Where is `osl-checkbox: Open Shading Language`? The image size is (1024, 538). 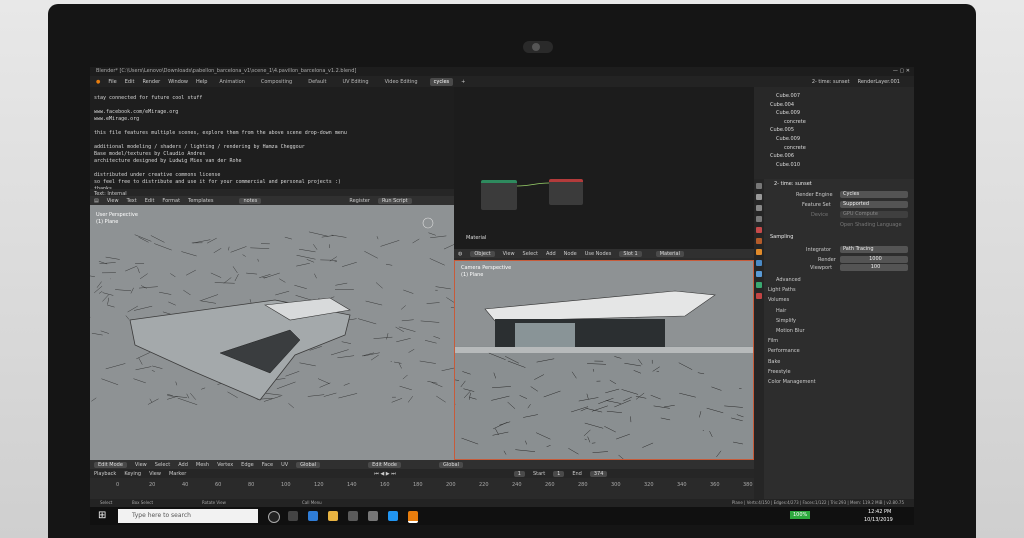 osl-checkbox: Open Shading Language is located at coordinates (871, 225).